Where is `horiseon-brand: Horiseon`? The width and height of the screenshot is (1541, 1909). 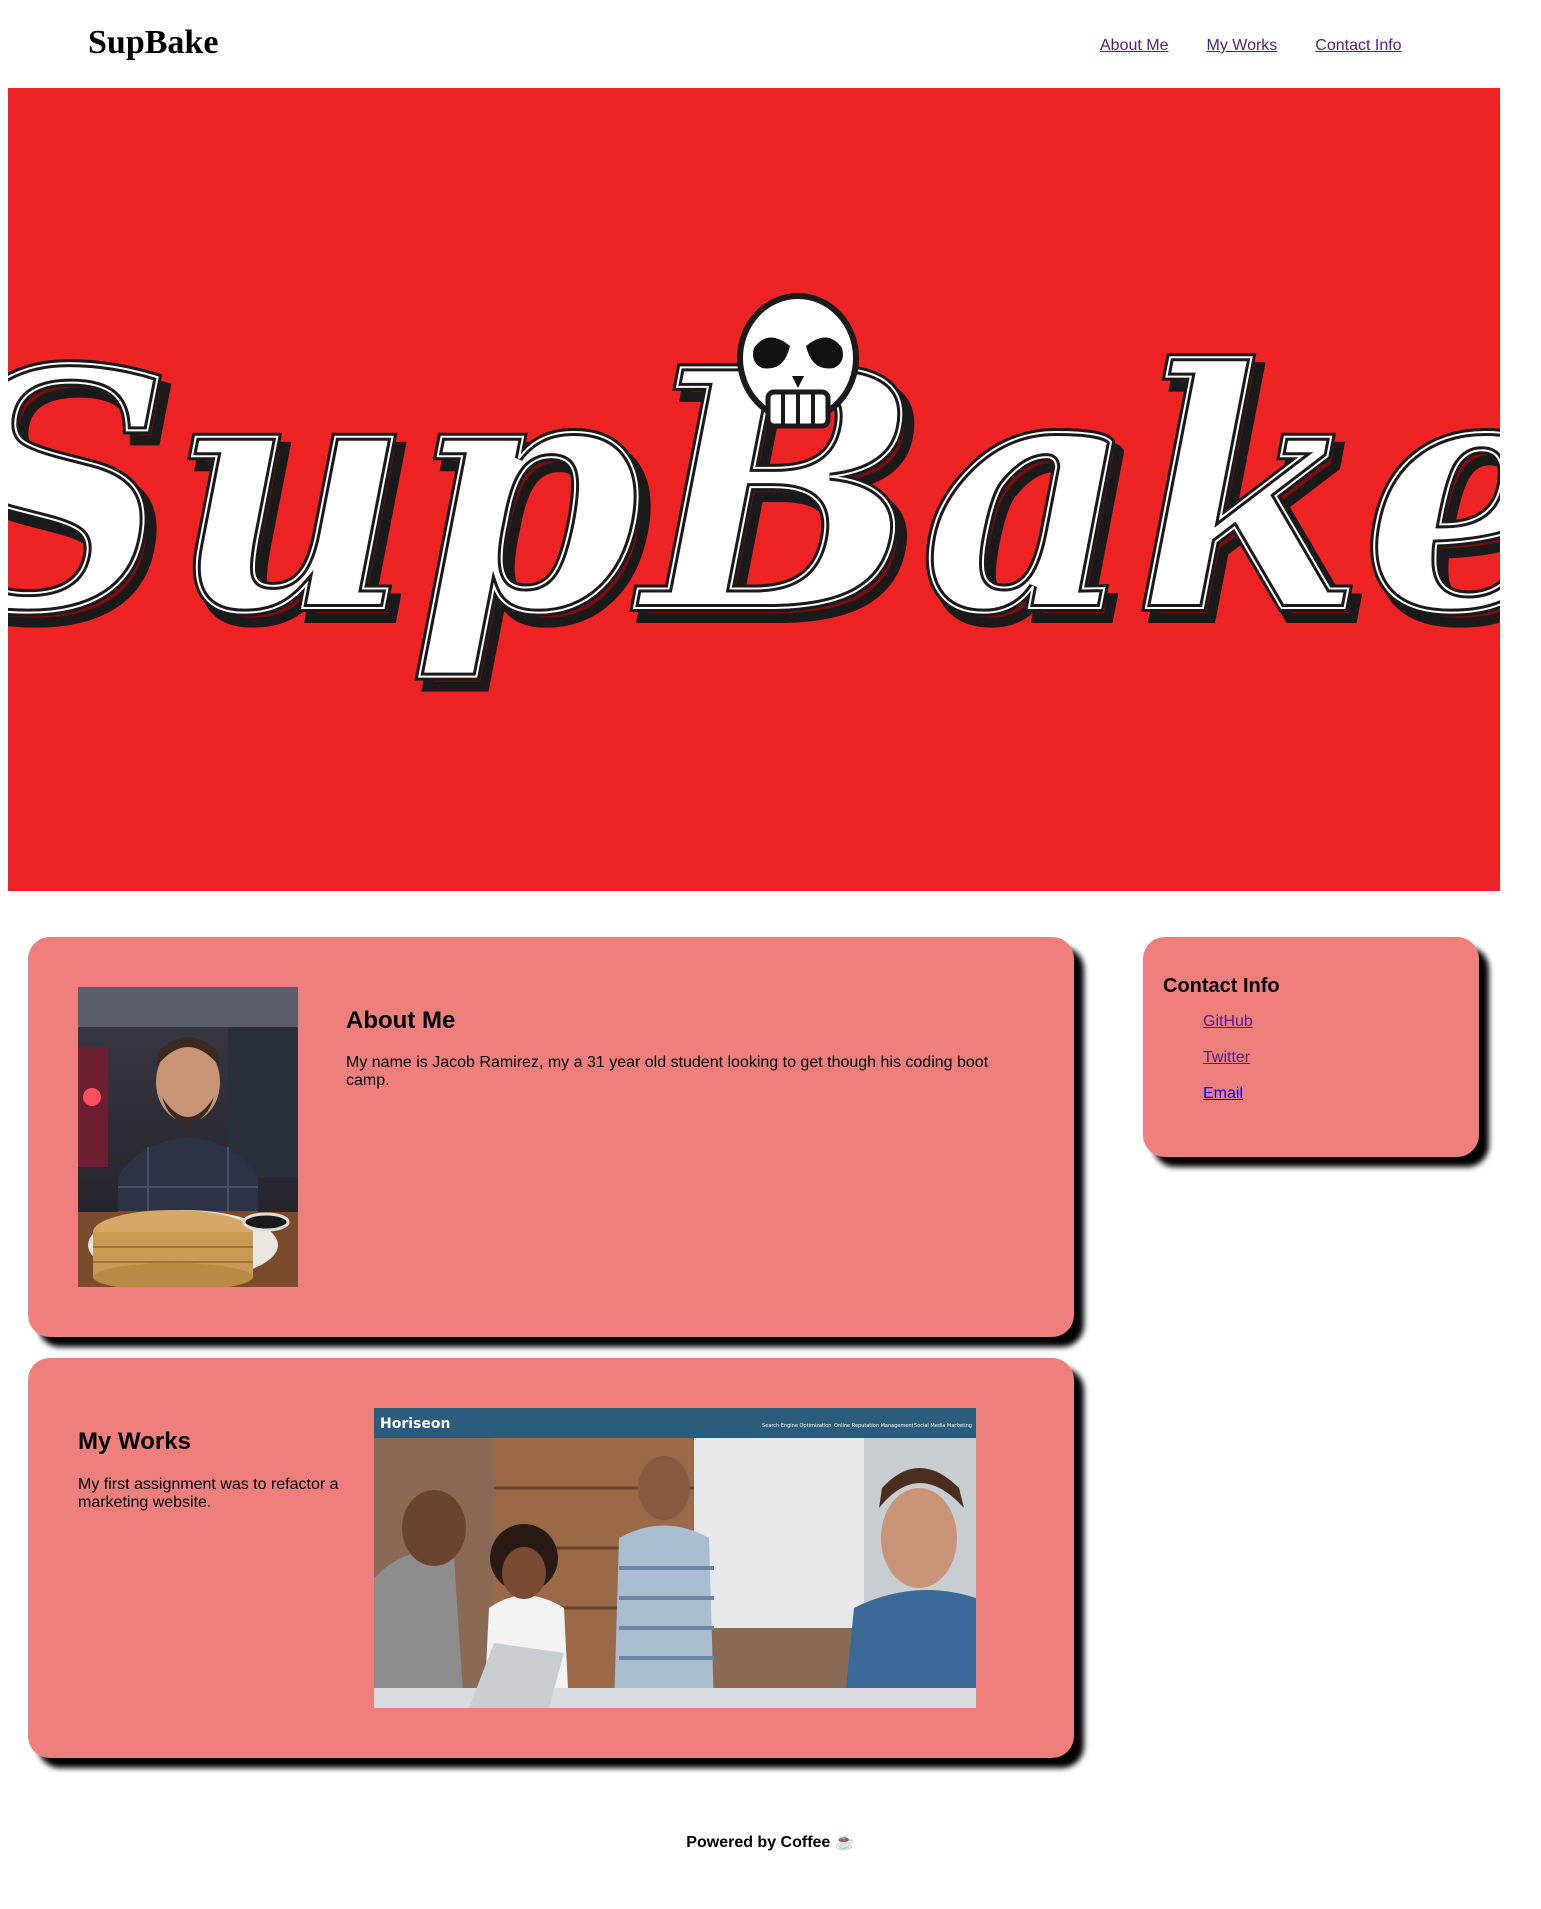 horiseon-brand: Horiseon is located at coordinates (415, 1424).